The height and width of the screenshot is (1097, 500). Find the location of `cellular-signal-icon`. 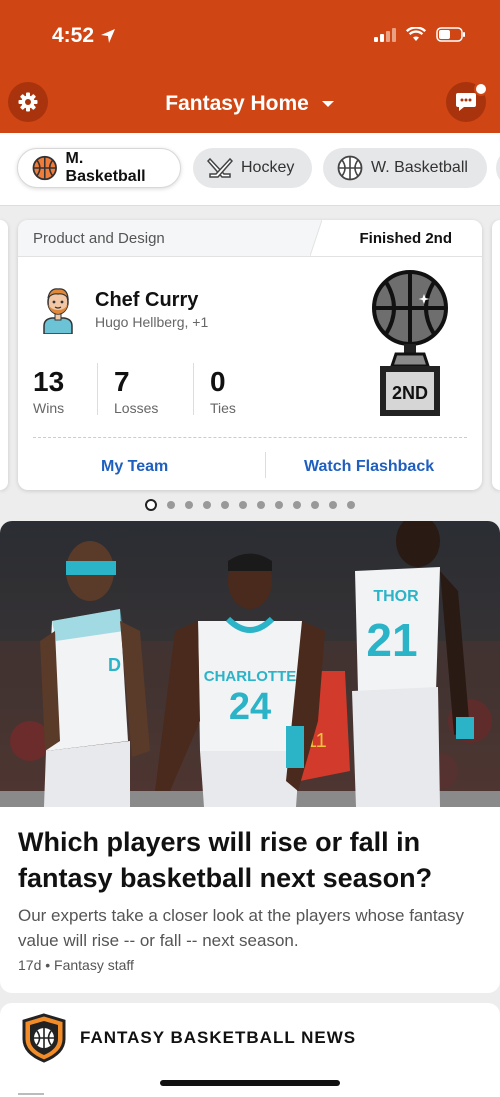

cellular-signal-icon is located at coordinates (385, 34).